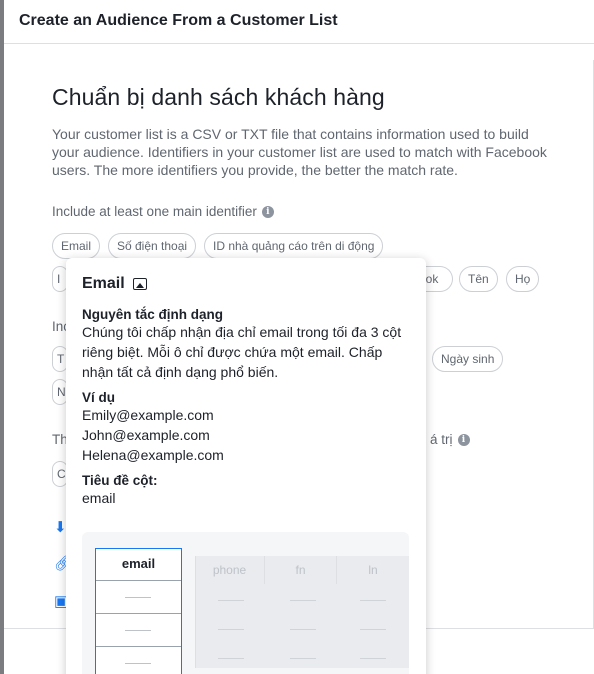  I want to click on tag-last-name: Họ, so click(523, 279).